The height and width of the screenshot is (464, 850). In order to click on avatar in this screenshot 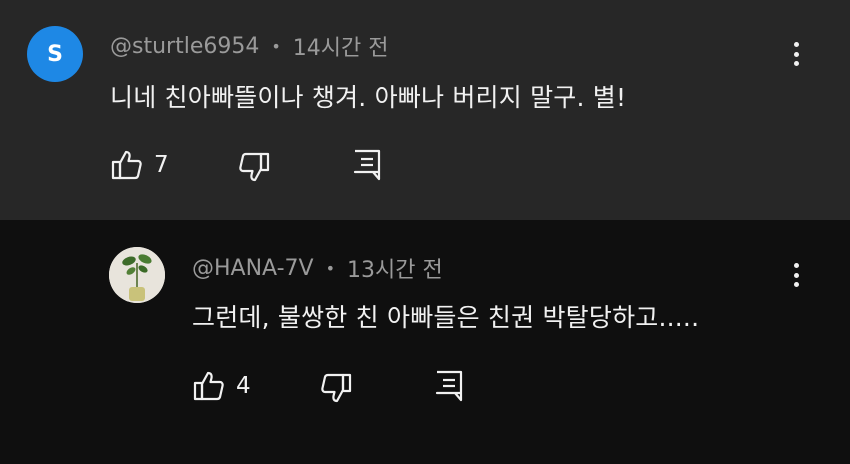, I will do `click(137, 275)`.